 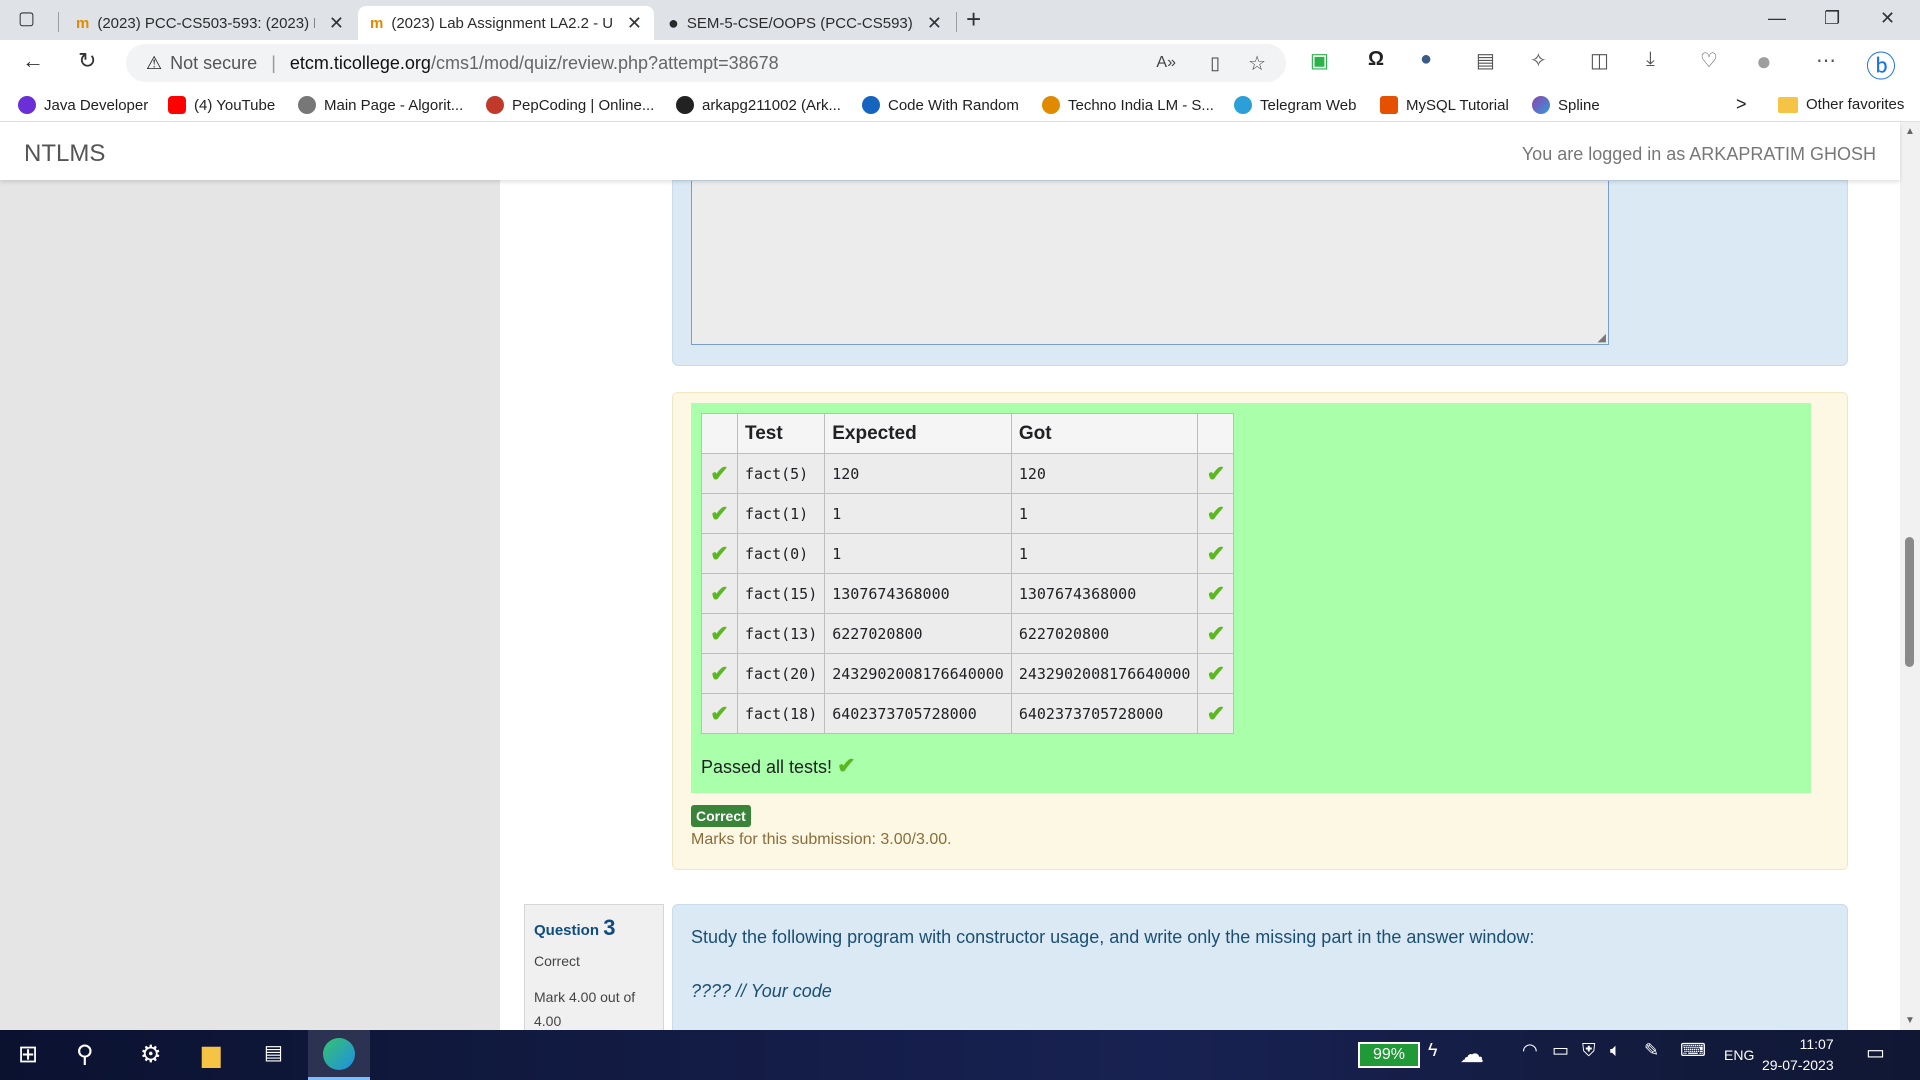 What do you see at coordinates (761, 991) in the screenshot?
I see `question-code-line: ???? // Your code` at bounding box center [761, 991].